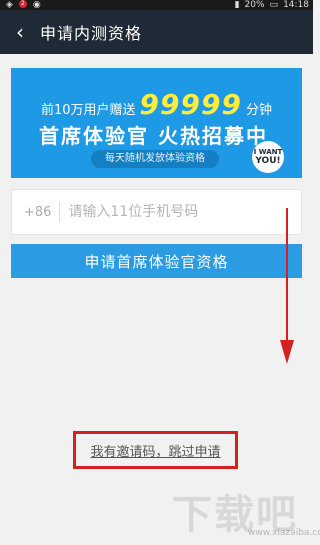 Image resolution: width=320 pixels, height=545 pixels. What do you see at coordinates (237, 5) in the screenshot?
I see `signal-icon: ▮` at bounding box center [237, 5].